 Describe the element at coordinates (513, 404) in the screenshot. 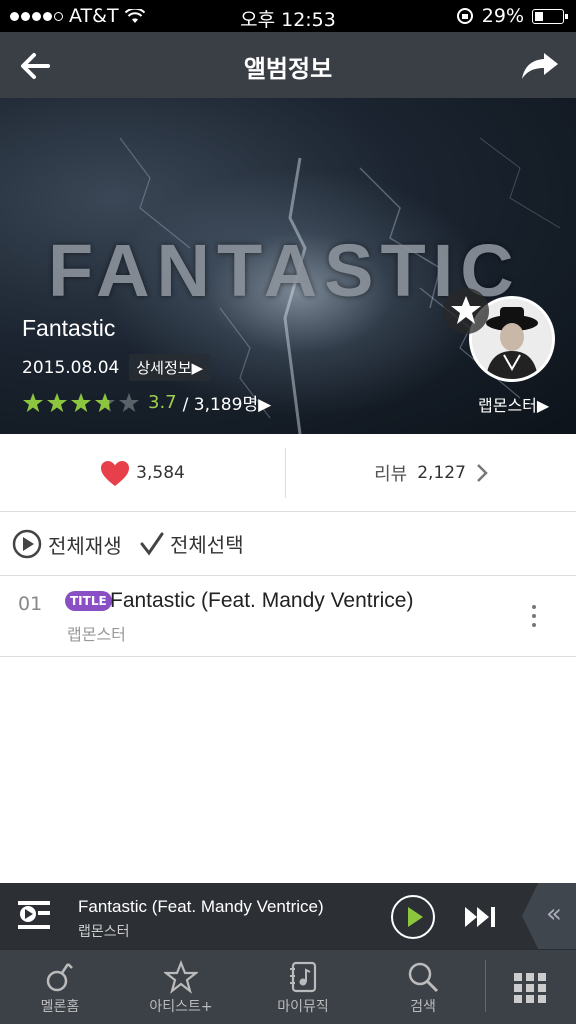

I see `artist-link: 랩몬스터▶` at that location.